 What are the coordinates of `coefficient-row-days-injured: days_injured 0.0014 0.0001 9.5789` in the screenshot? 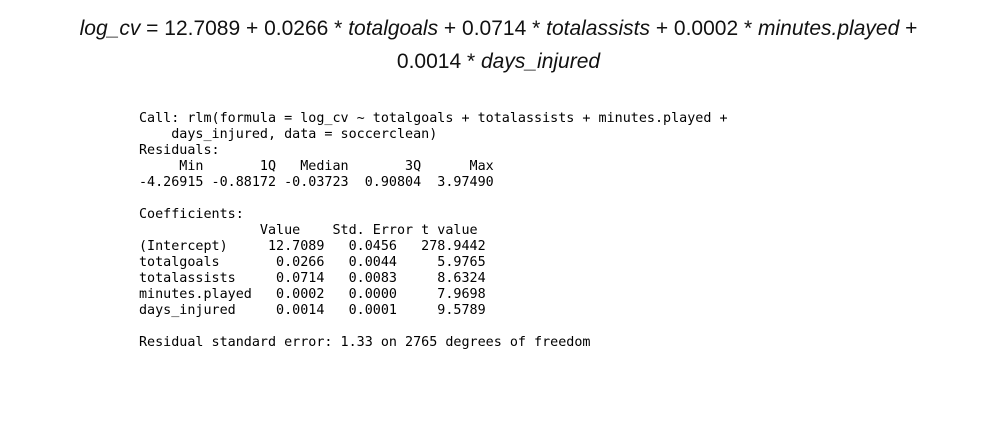 It's located at (312, 310).